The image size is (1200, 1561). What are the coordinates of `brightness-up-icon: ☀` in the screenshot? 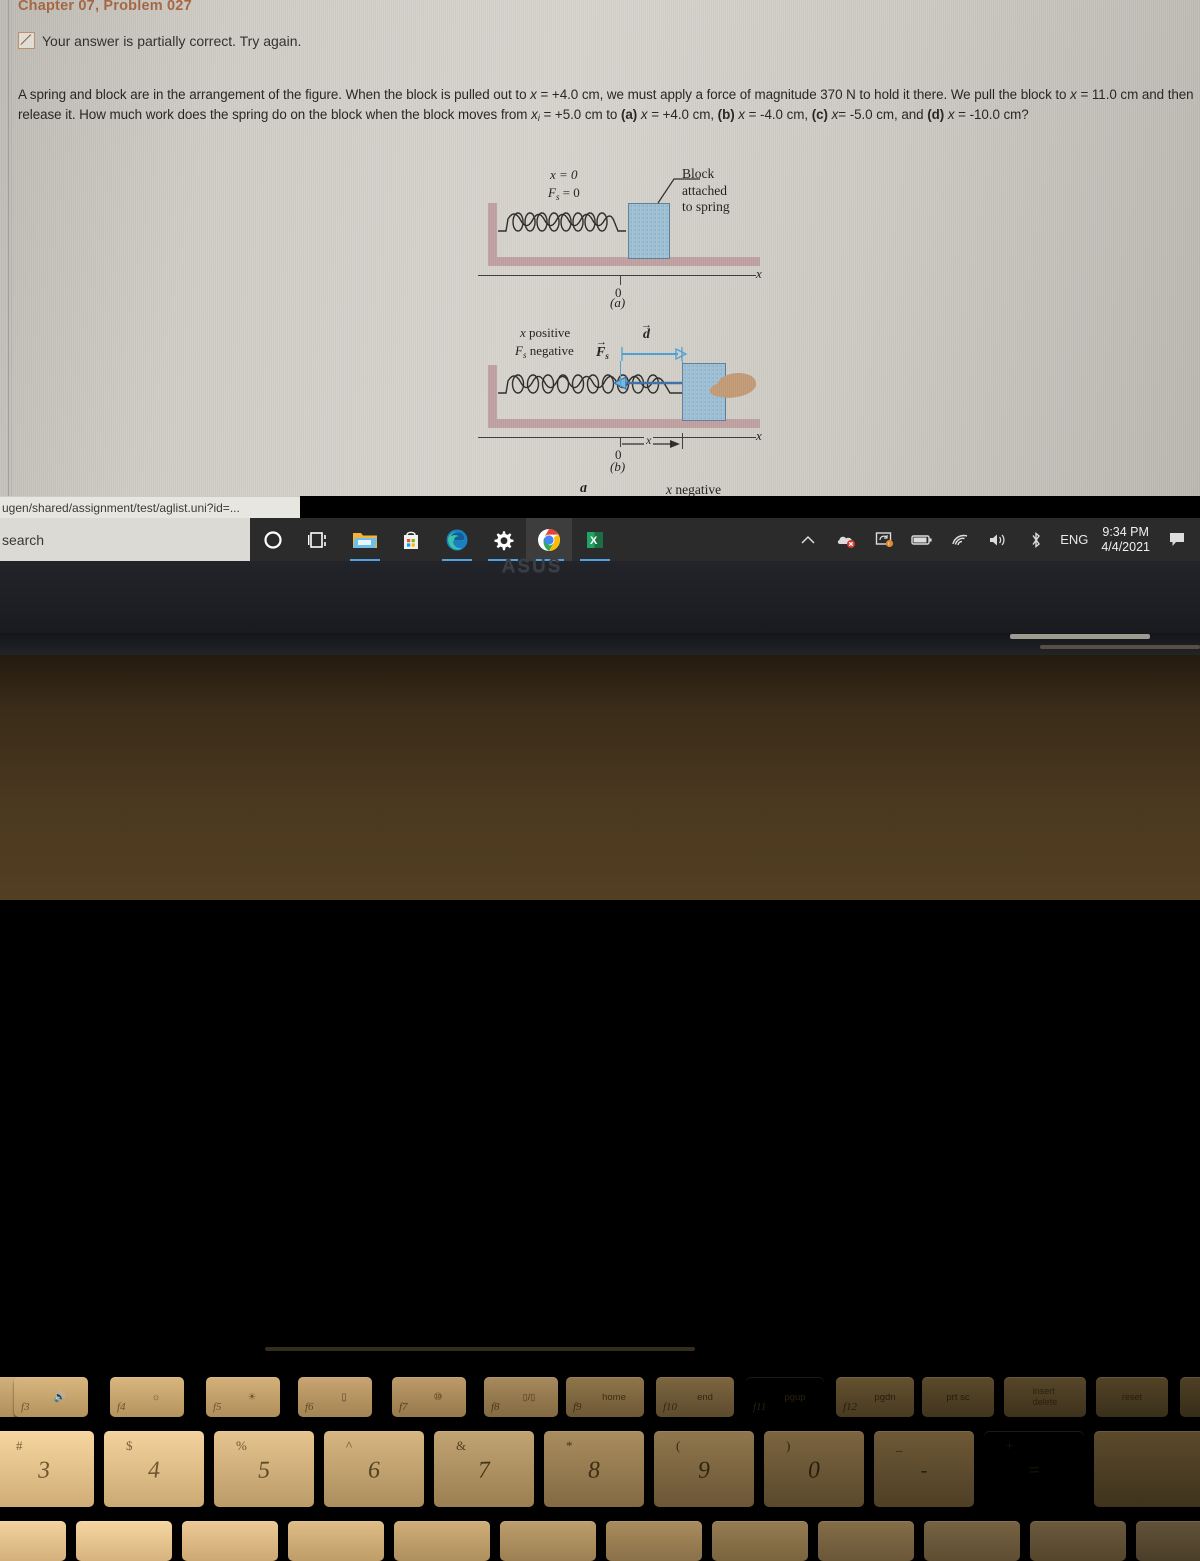 It's located at (252, 1397).